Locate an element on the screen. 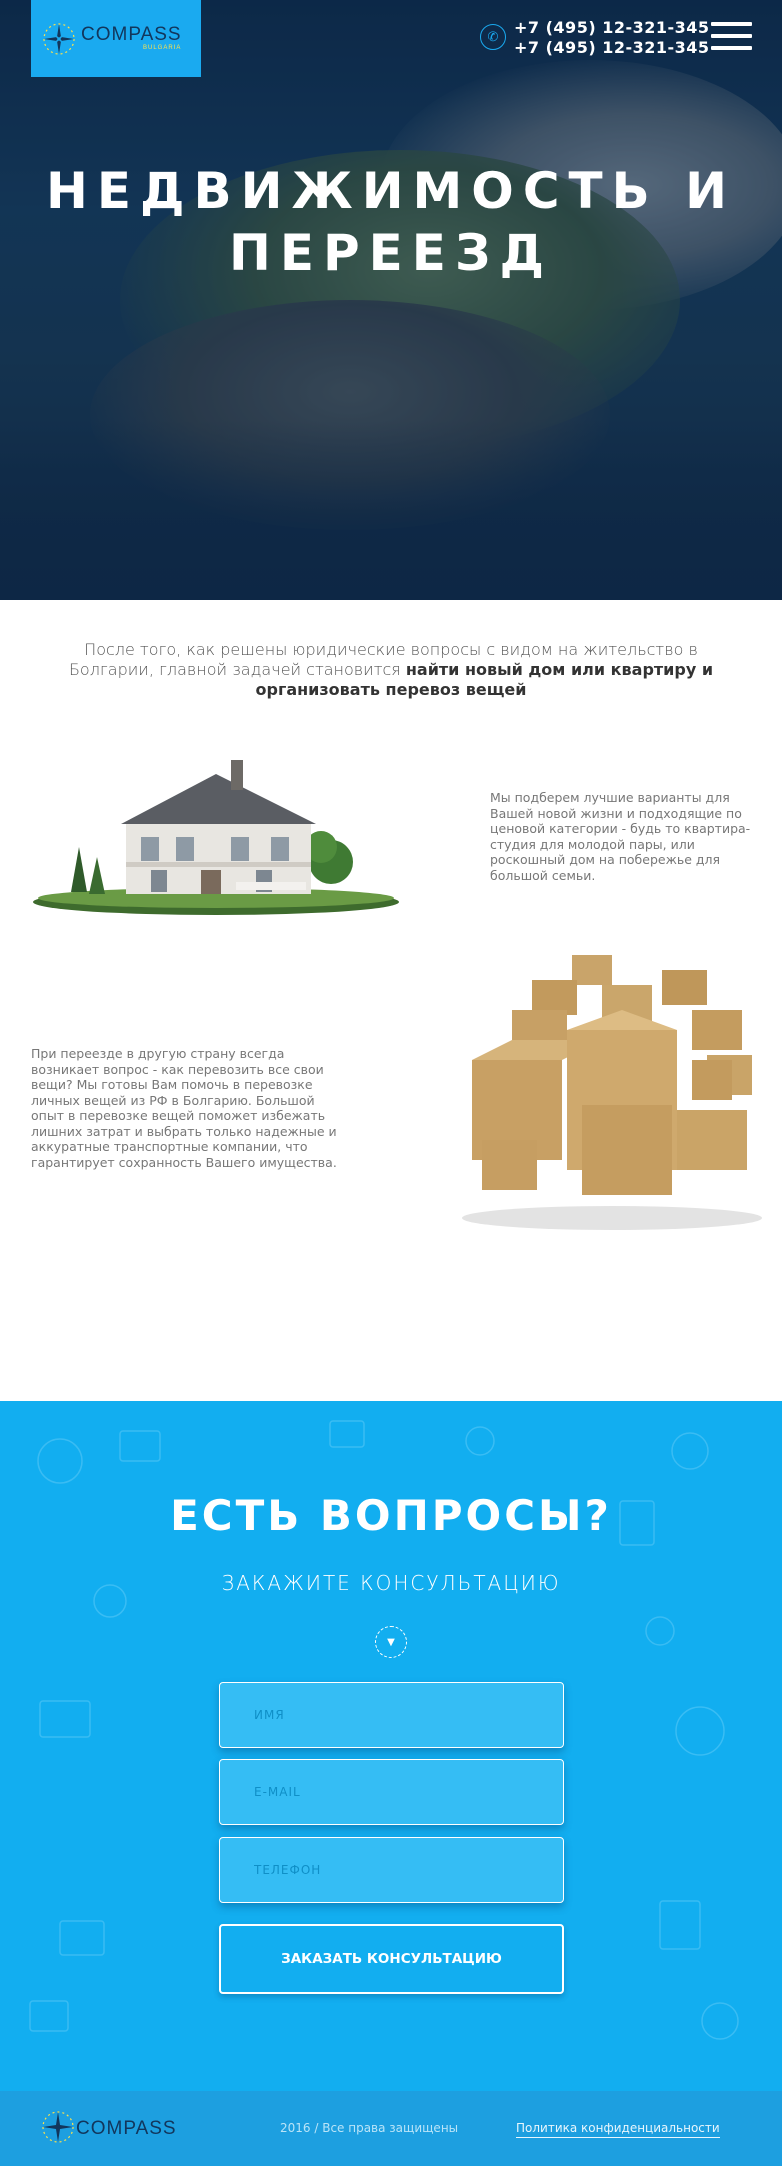  phone-list: +7 (495) 12-321-345 +7 (495) 12-321-345 is located at coordinates (612, 38).